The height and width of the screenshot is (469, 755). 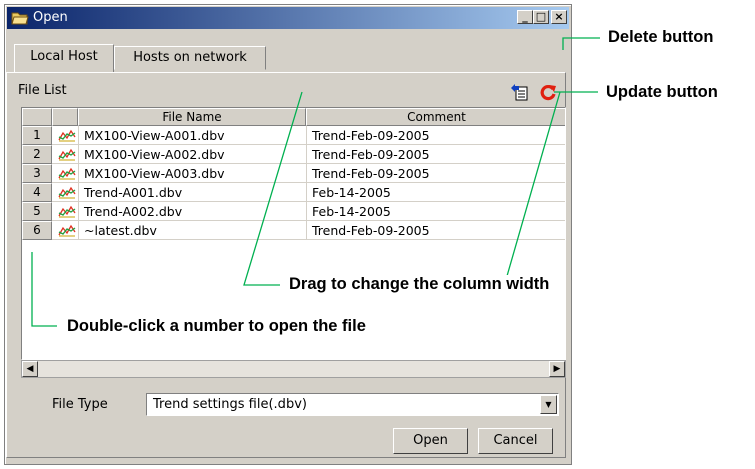 What do you see at coordinates (154, 154) in the screenshot?
I see `file-name: MX100-View-A002.dbv` at bounding box center [154, 154].